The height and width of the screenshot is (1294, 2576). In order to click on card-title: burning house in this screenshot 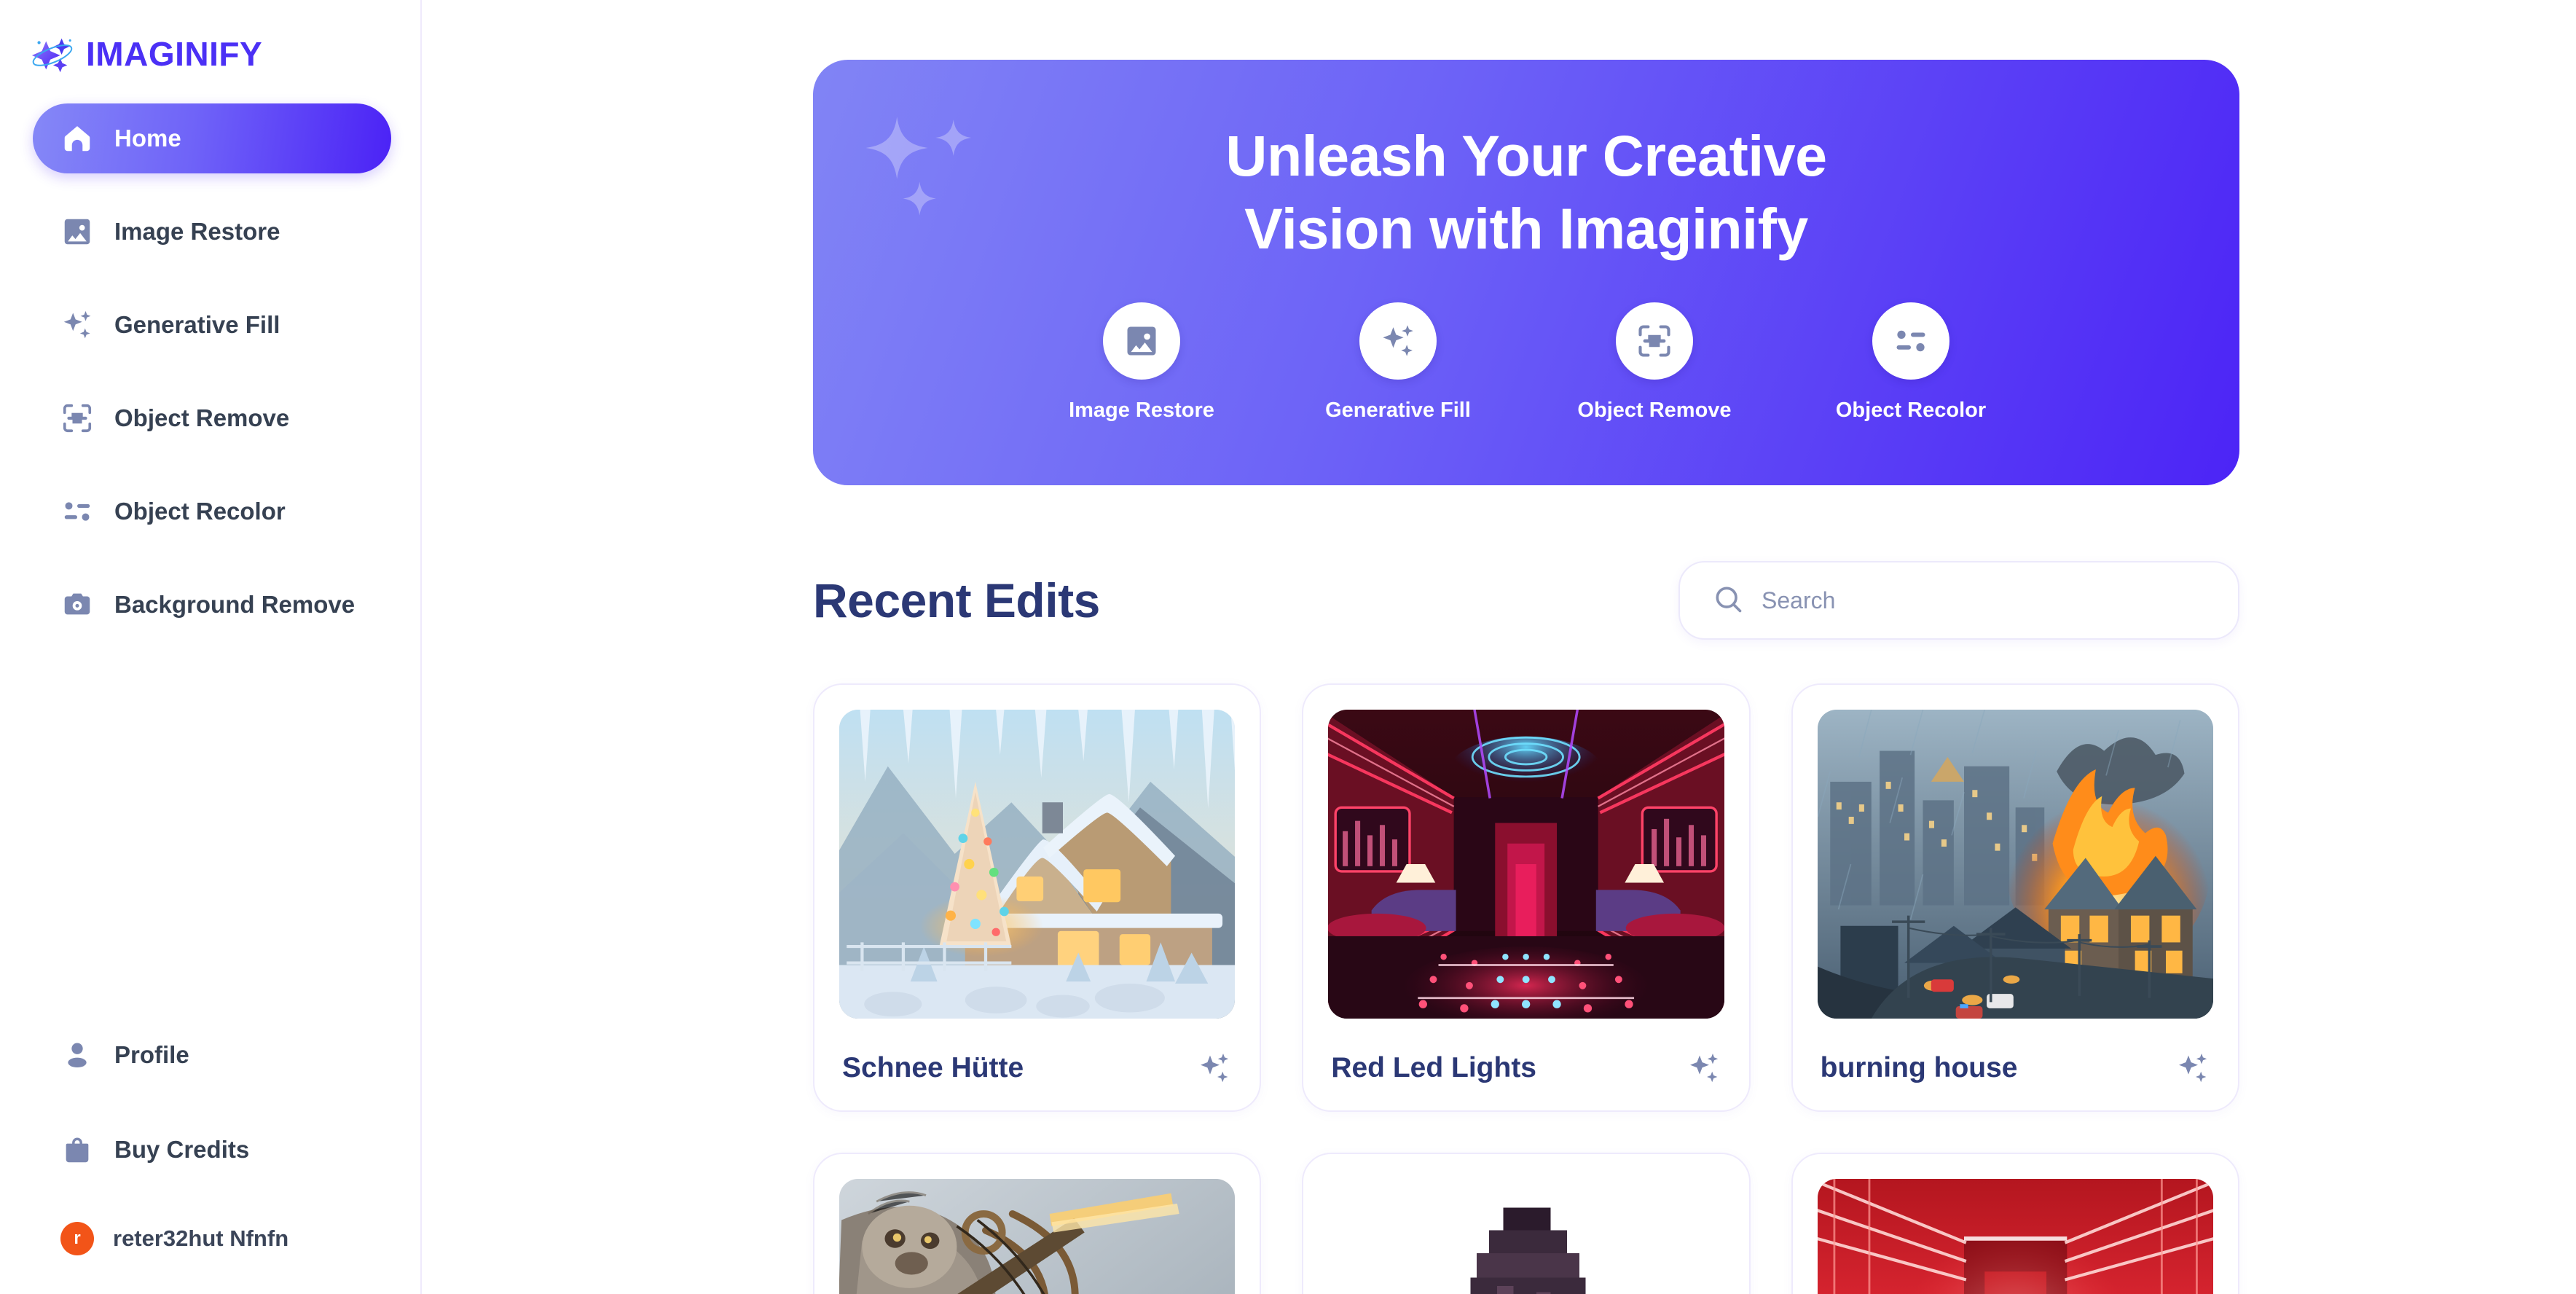, I will do `click(1919, 1067)`.